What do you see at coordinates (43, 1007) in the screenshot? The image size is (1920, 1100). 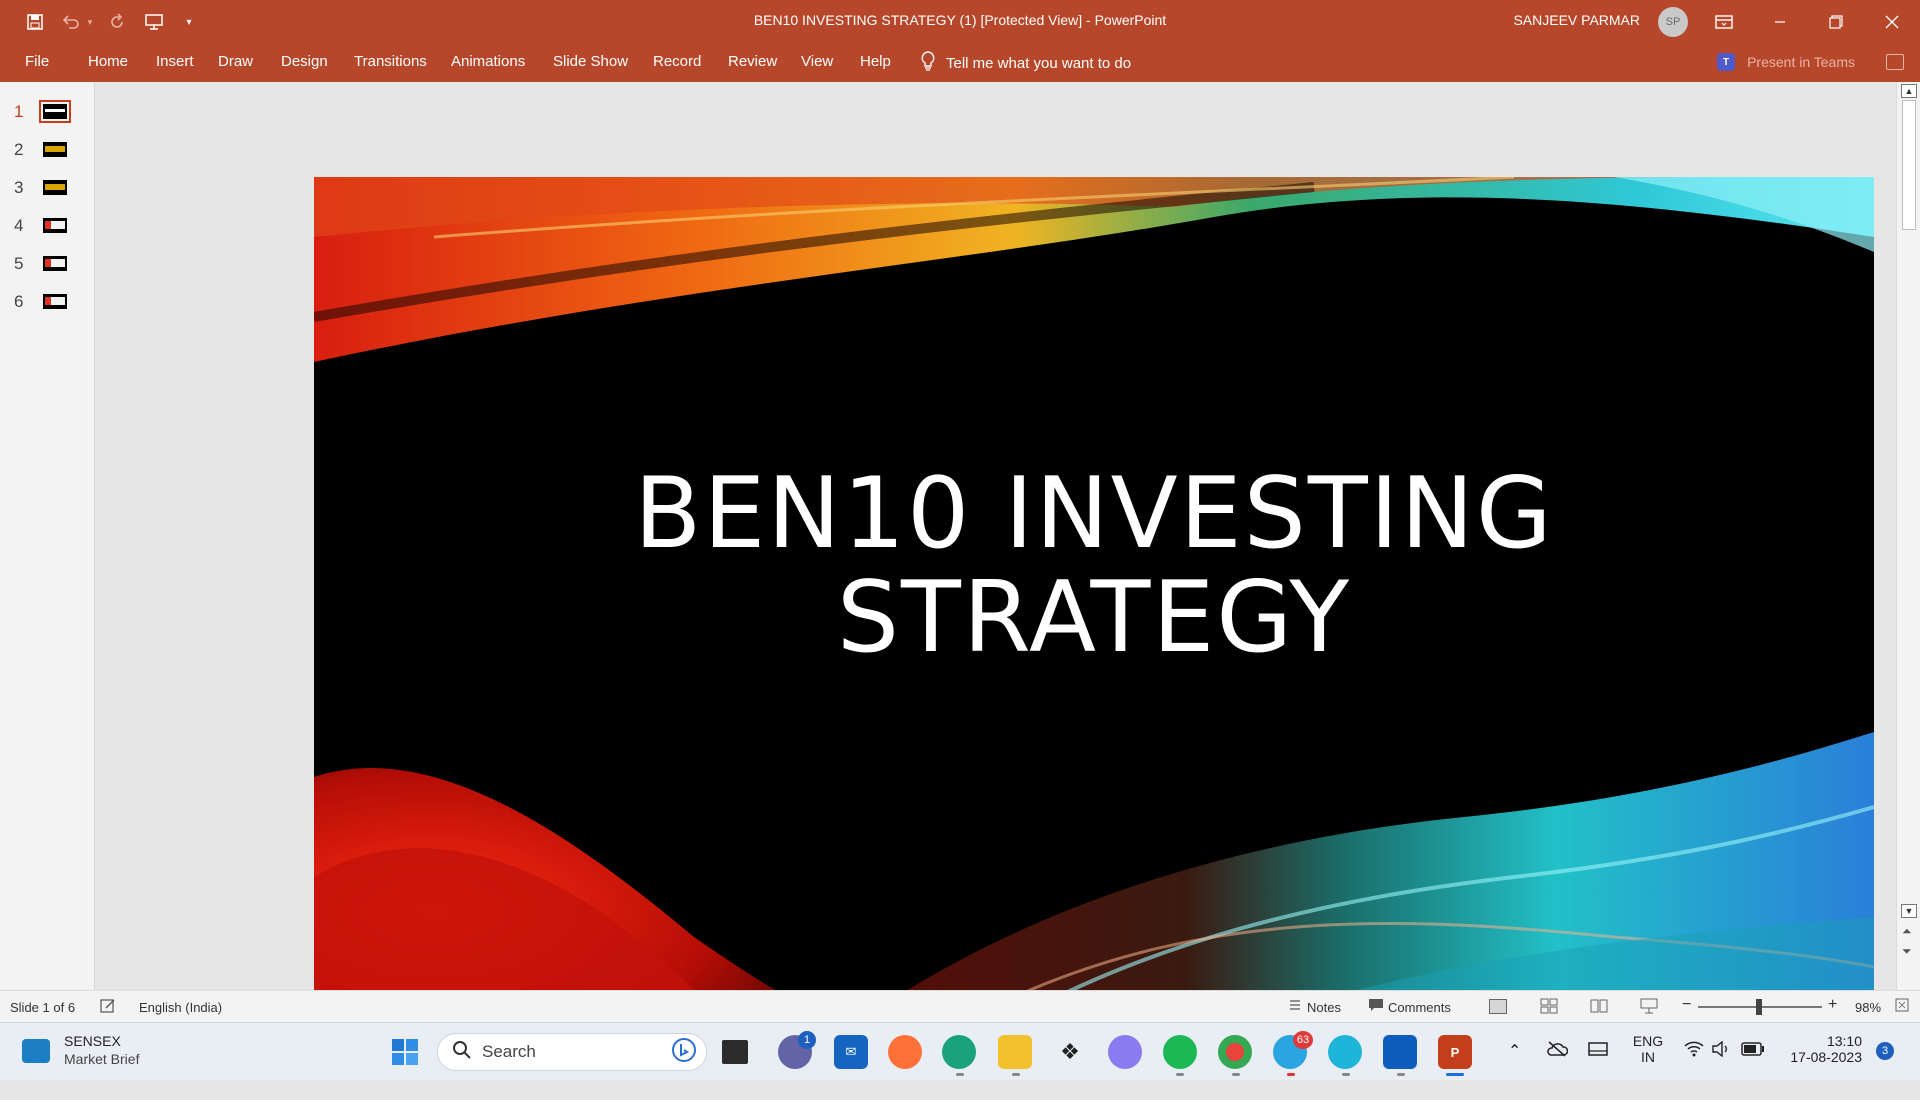 I see `slide-counter: Slide 1 of 6` at bounding box center [43, 1007].